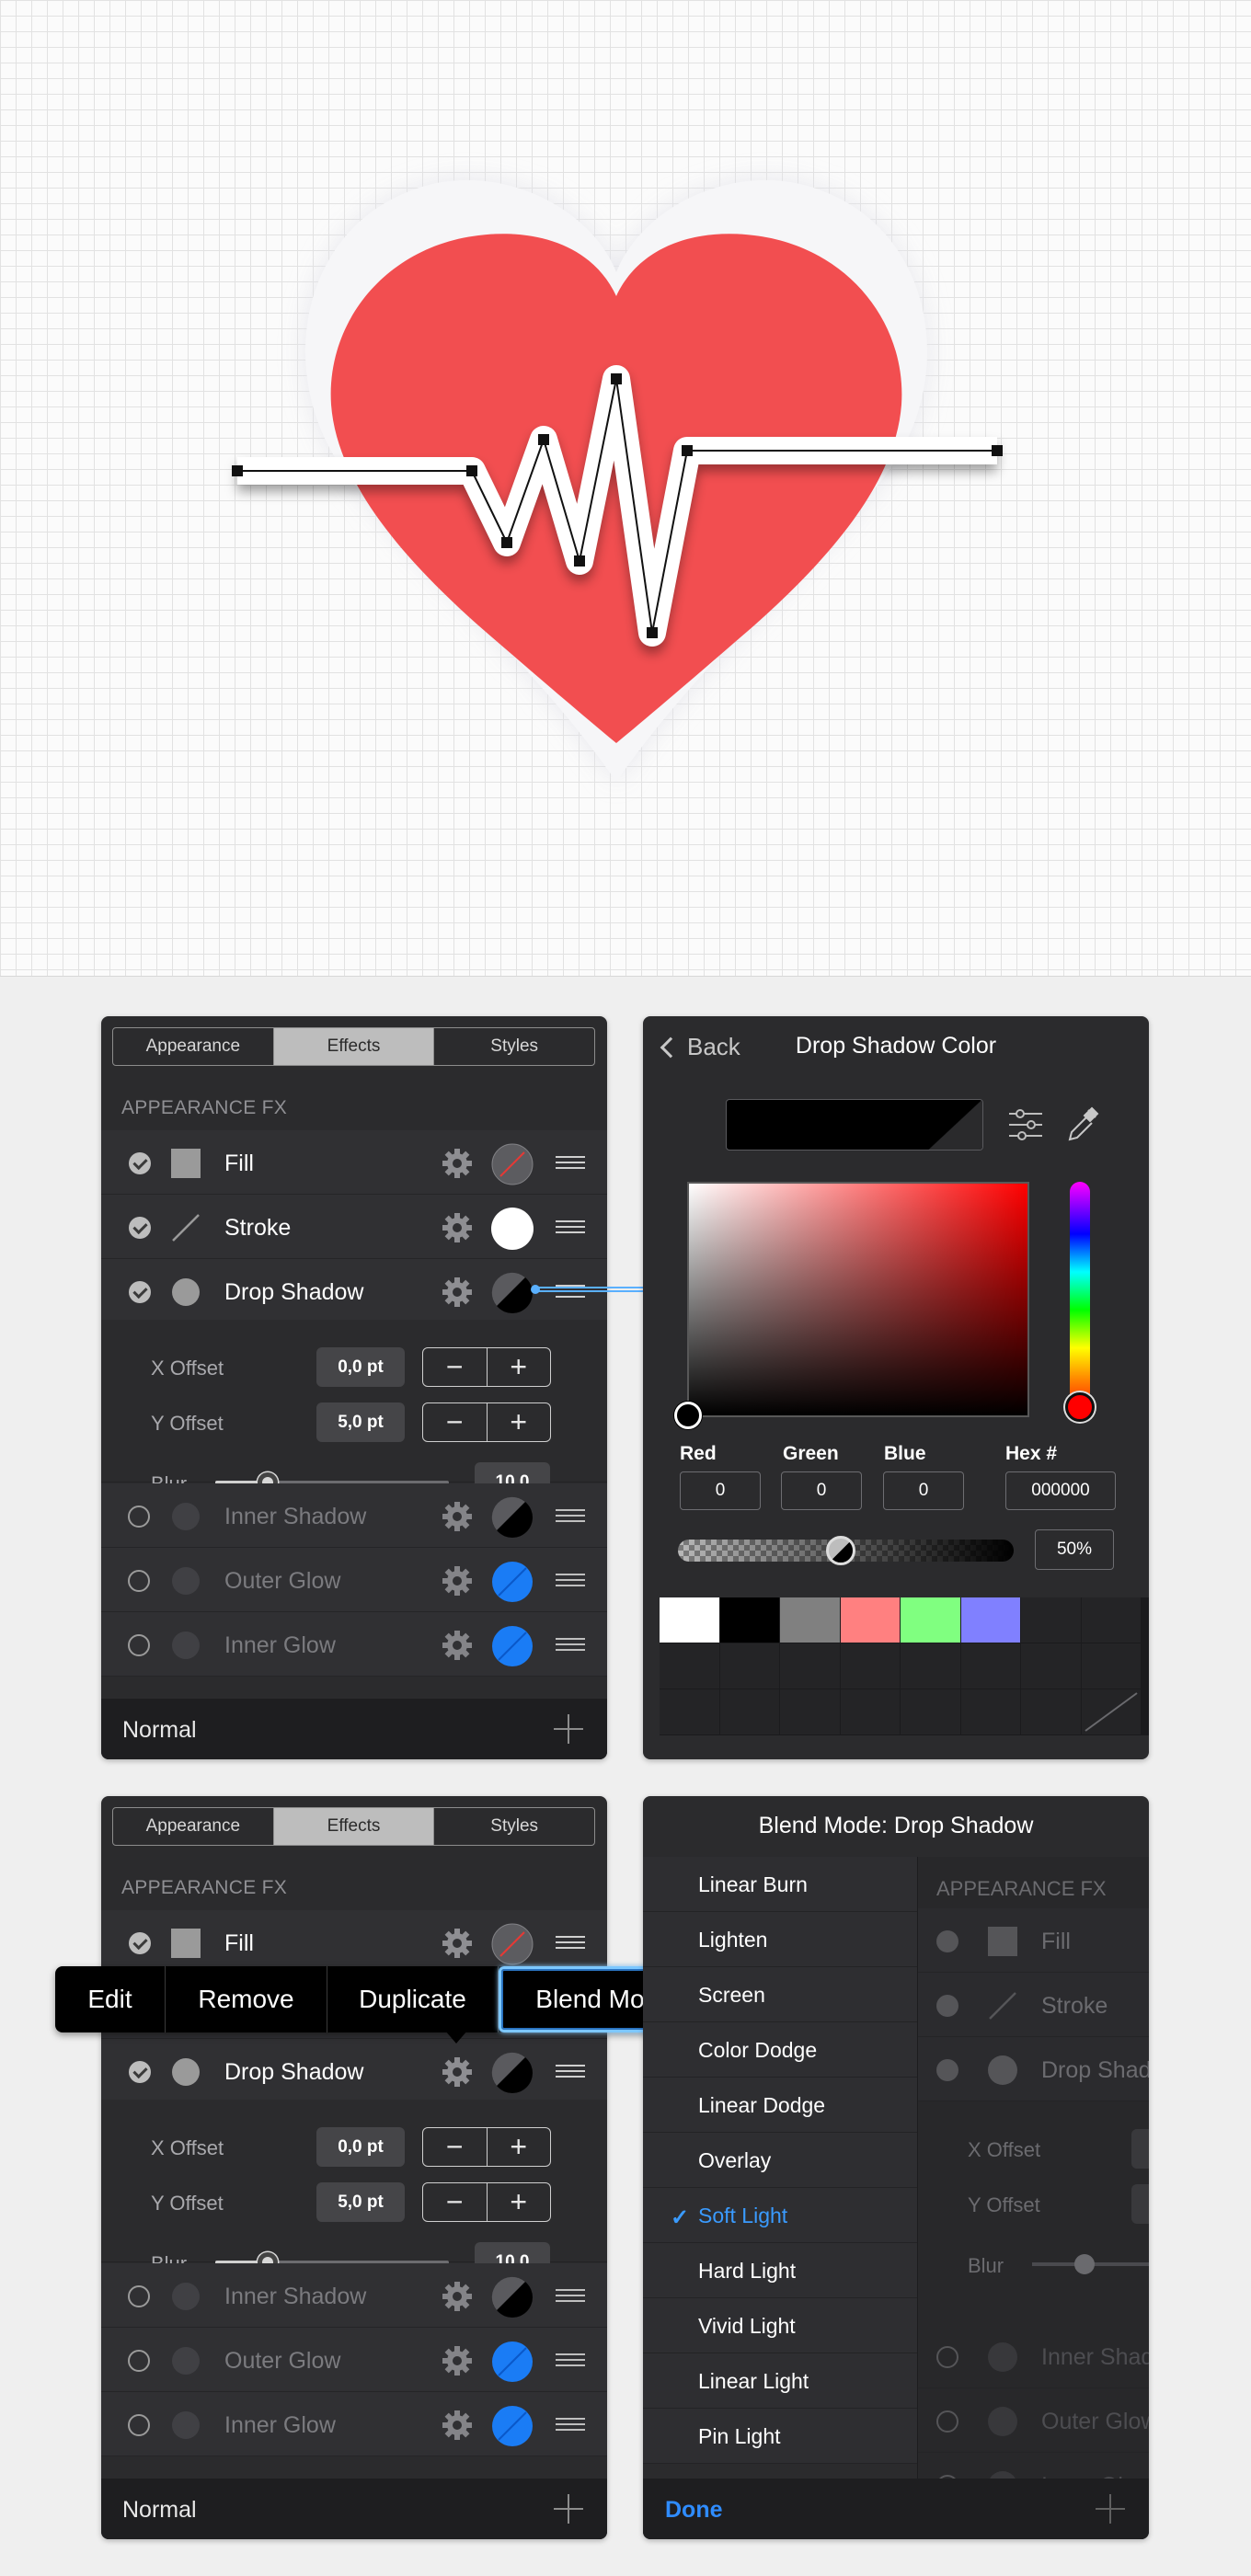 This screenshot has width=1251, height=2576. I want to click on saturation-value-picker, so click(858, 1300).